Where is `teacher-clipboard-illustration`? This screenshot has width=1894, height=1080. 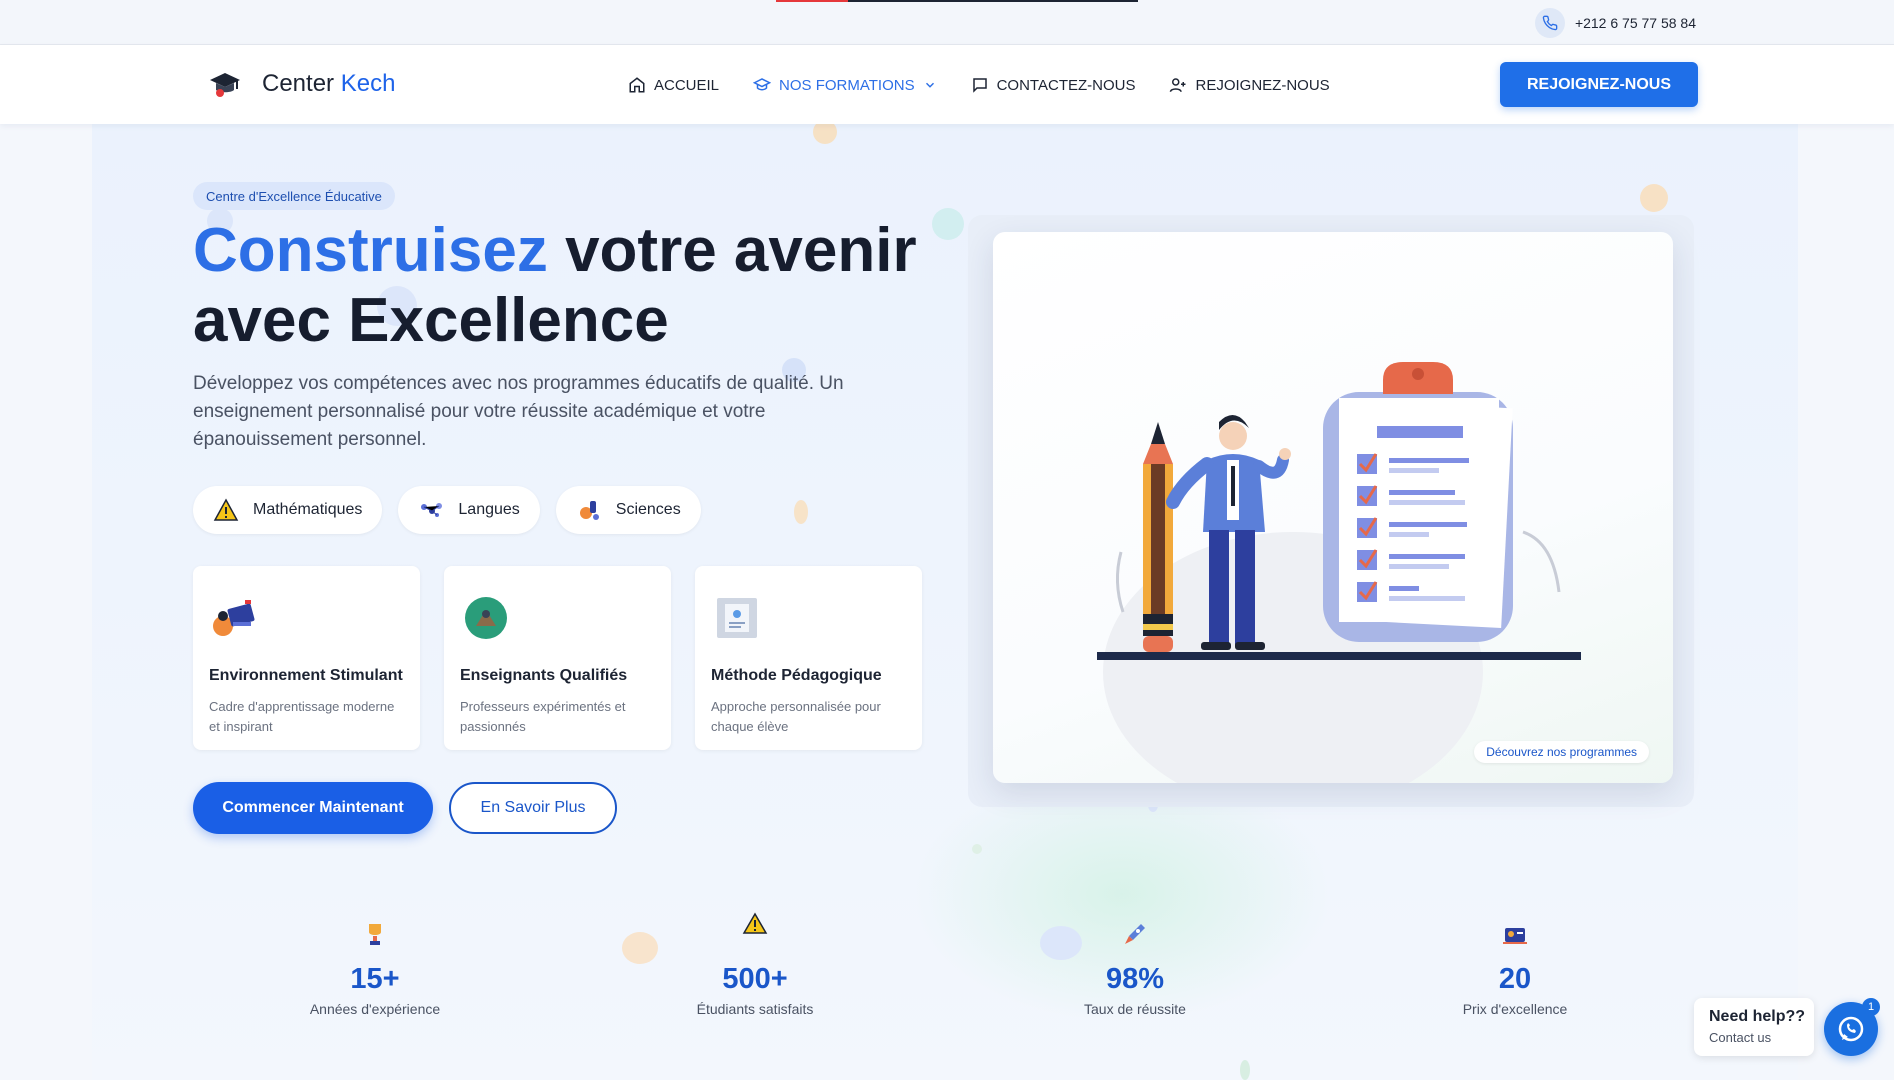 teacher-clipboard-illustration is located at coordinates (1339, 572).